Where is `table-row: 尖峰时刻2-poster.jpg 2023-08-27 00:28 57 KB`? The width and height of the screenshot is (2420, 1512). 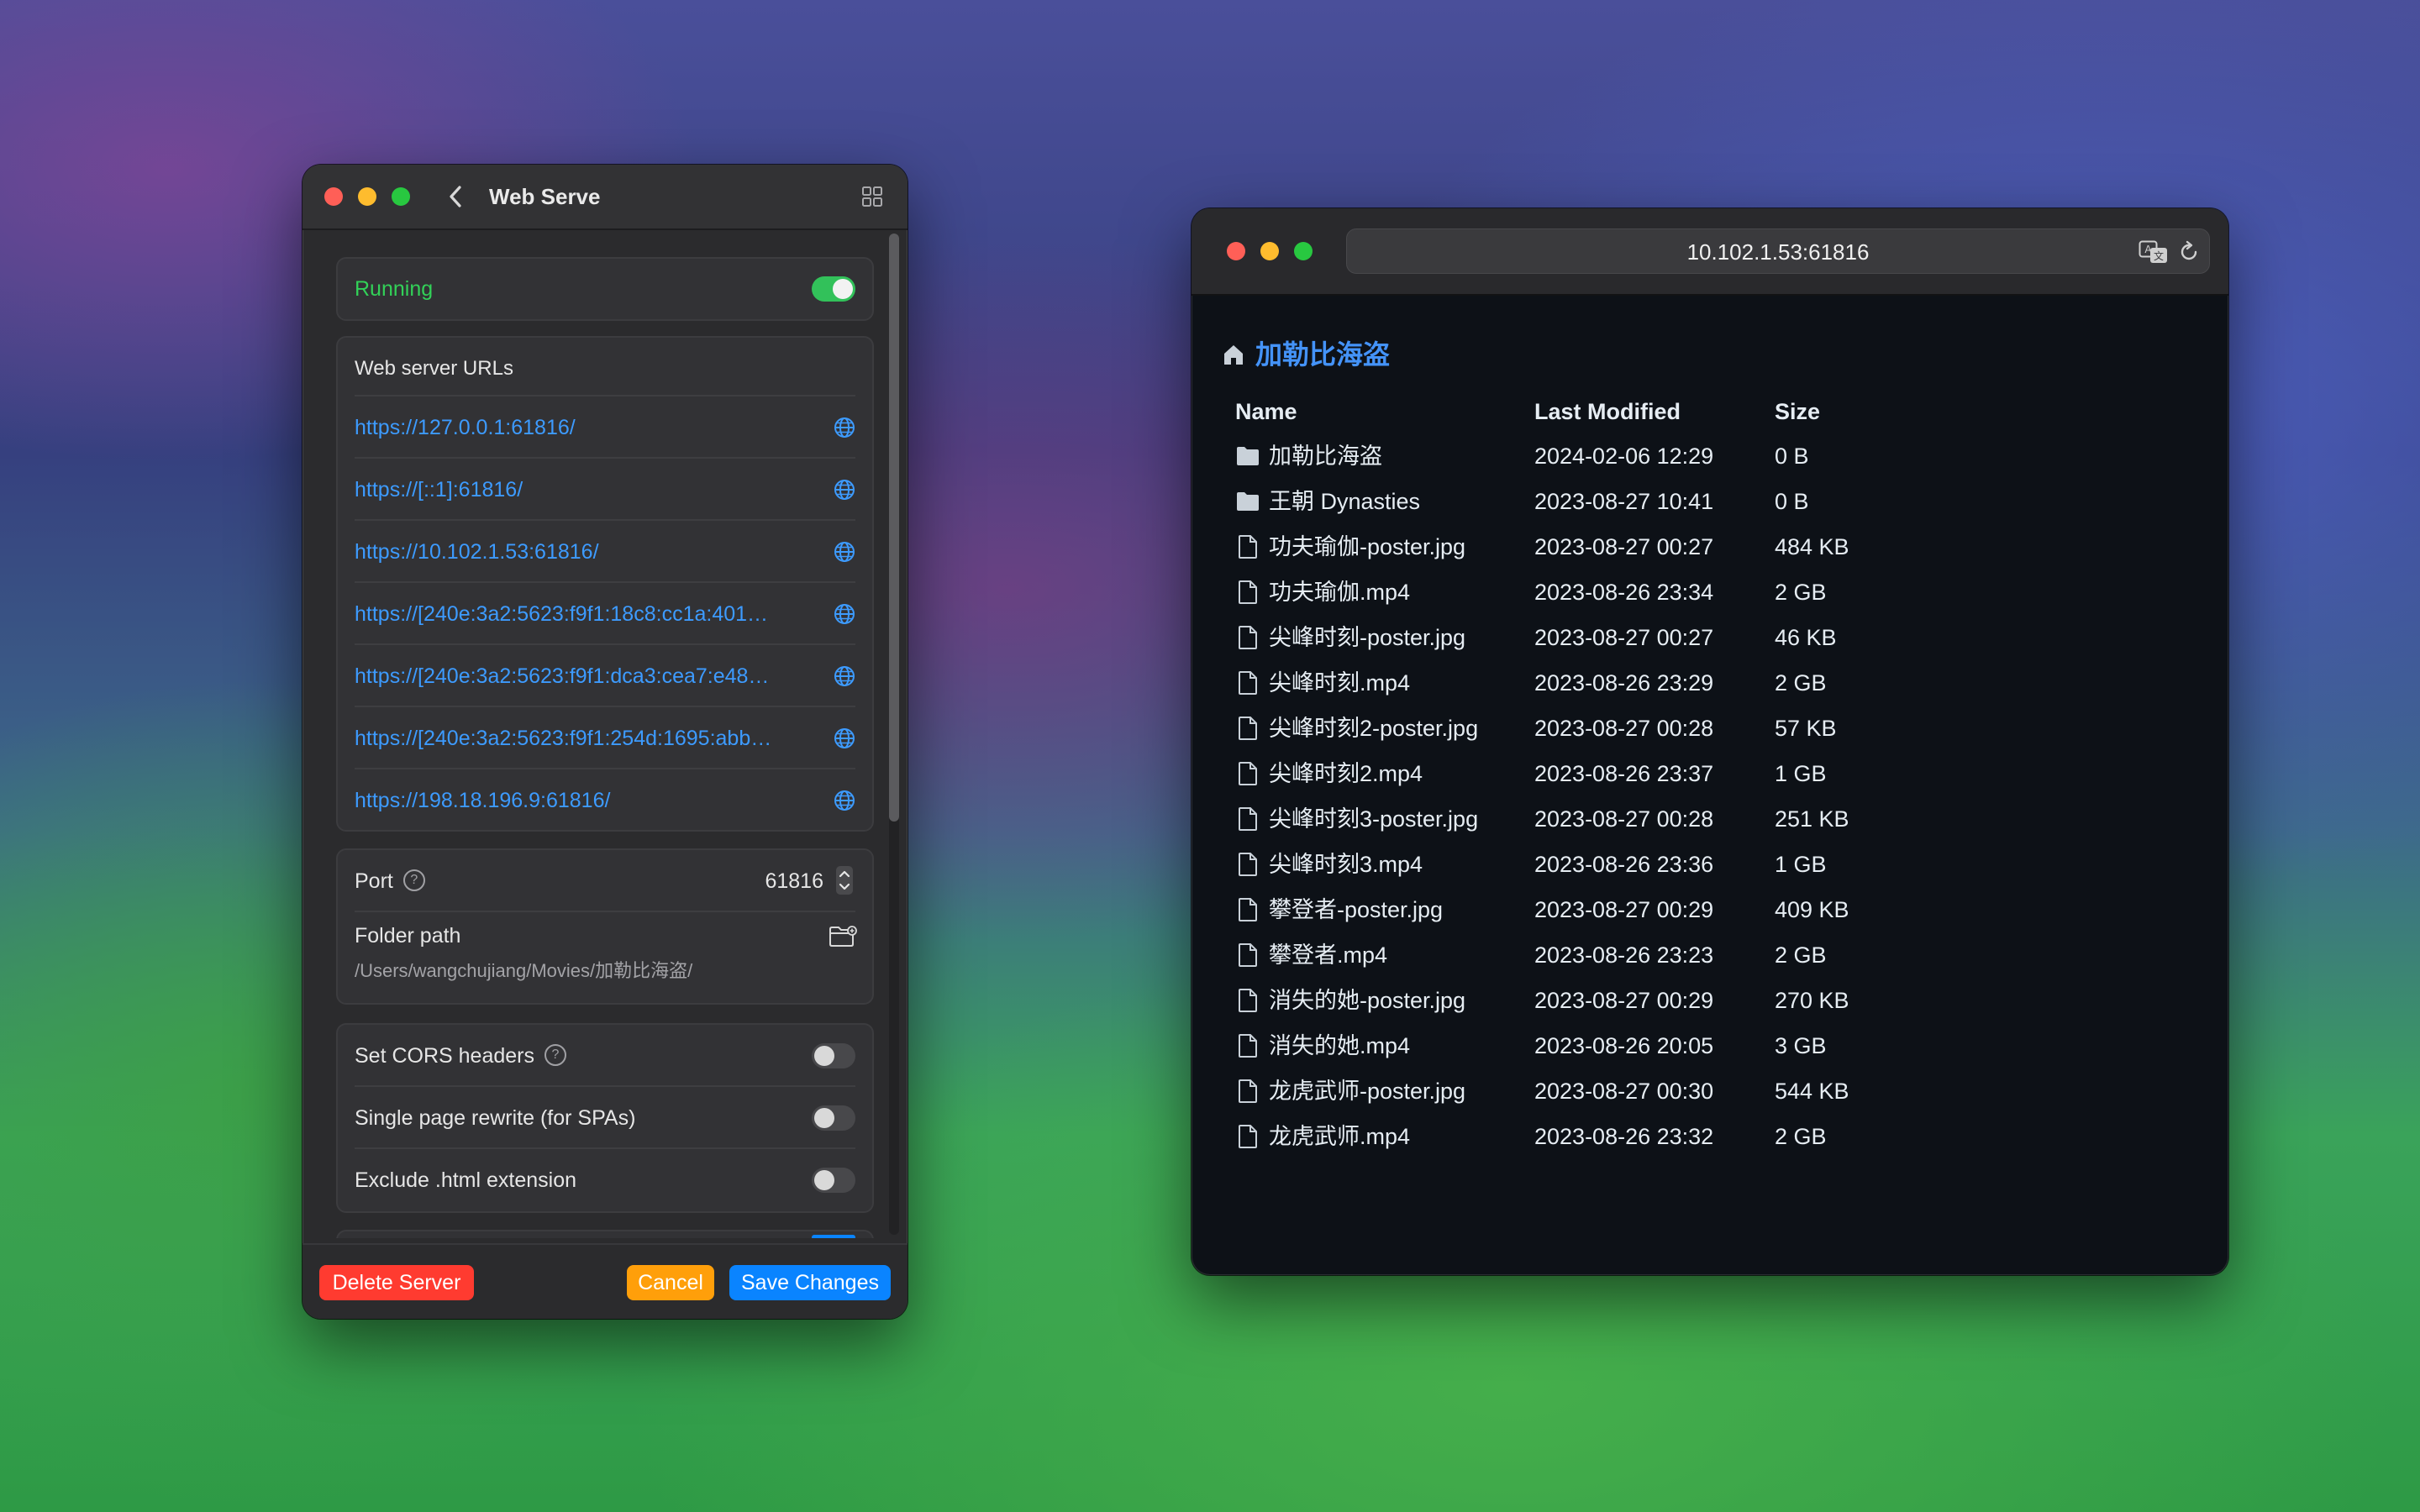 table-row: 尖峰时刻2-poster.jpg 2023-08-27 00:28 57 KB is located at coordinates (1710, 728).